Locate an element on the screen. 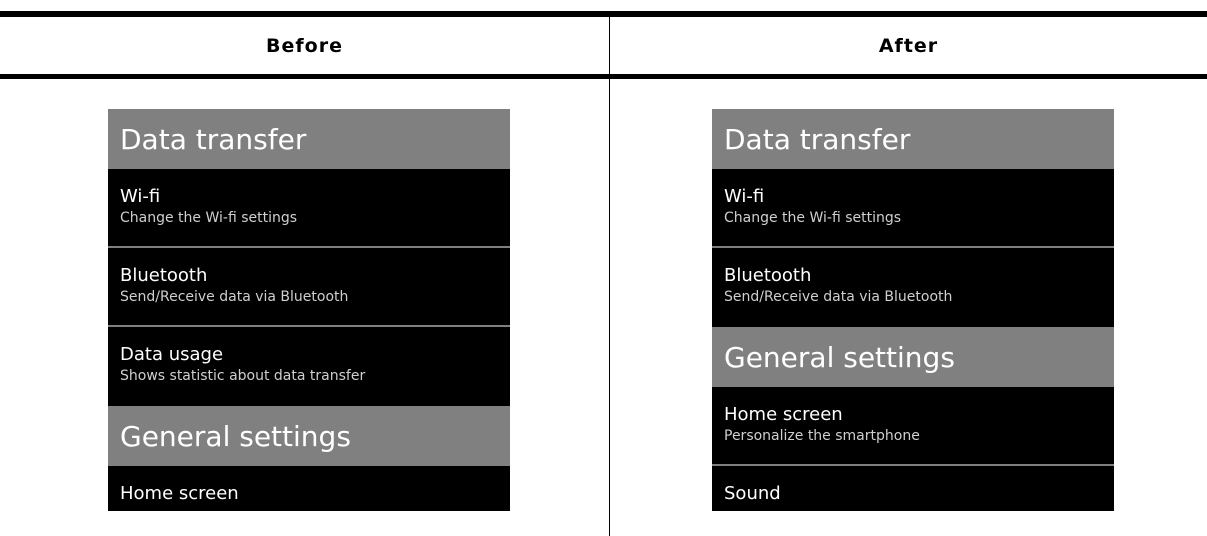  list-item-home-screen: Home screen is located at coordinates (309, 488).